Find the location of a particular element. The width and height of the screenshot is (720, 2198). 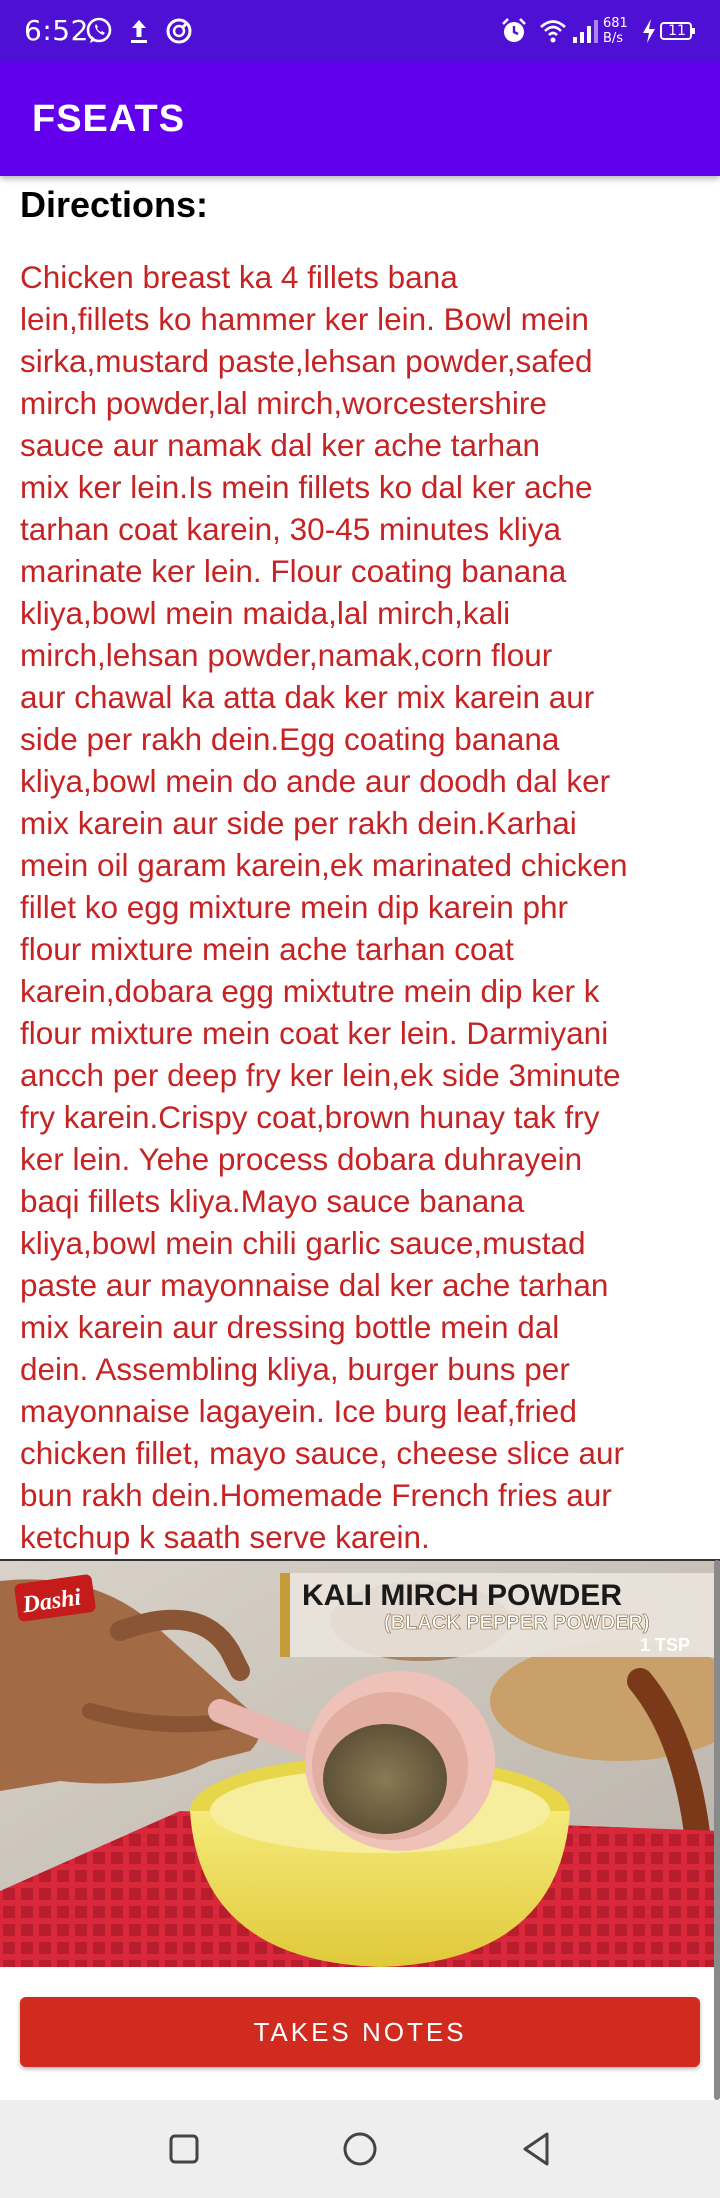

navigation-bar is located at coordinates (360, 2149).